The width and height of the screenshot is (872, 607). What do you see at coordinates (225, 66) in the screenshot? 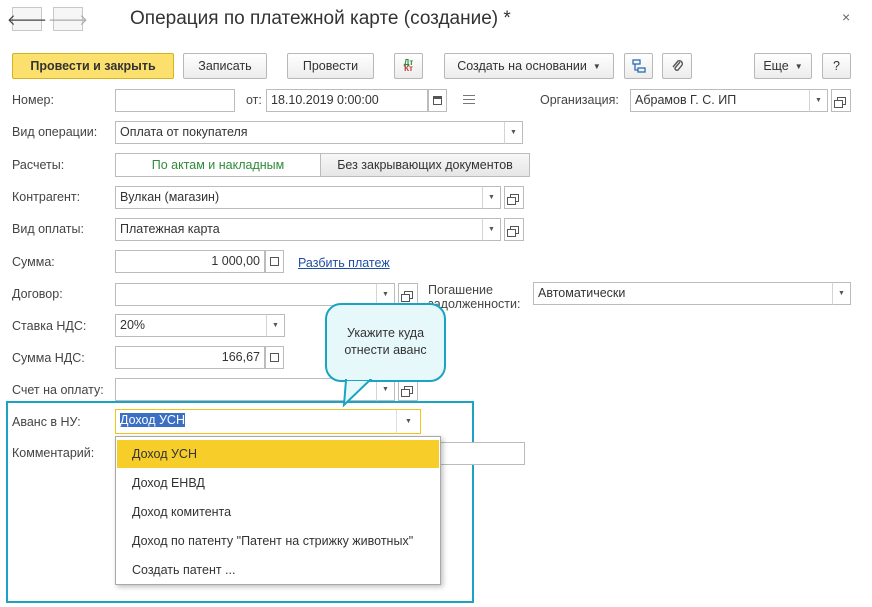
I see `save-button: Записать` at bounding box center [225, 66].